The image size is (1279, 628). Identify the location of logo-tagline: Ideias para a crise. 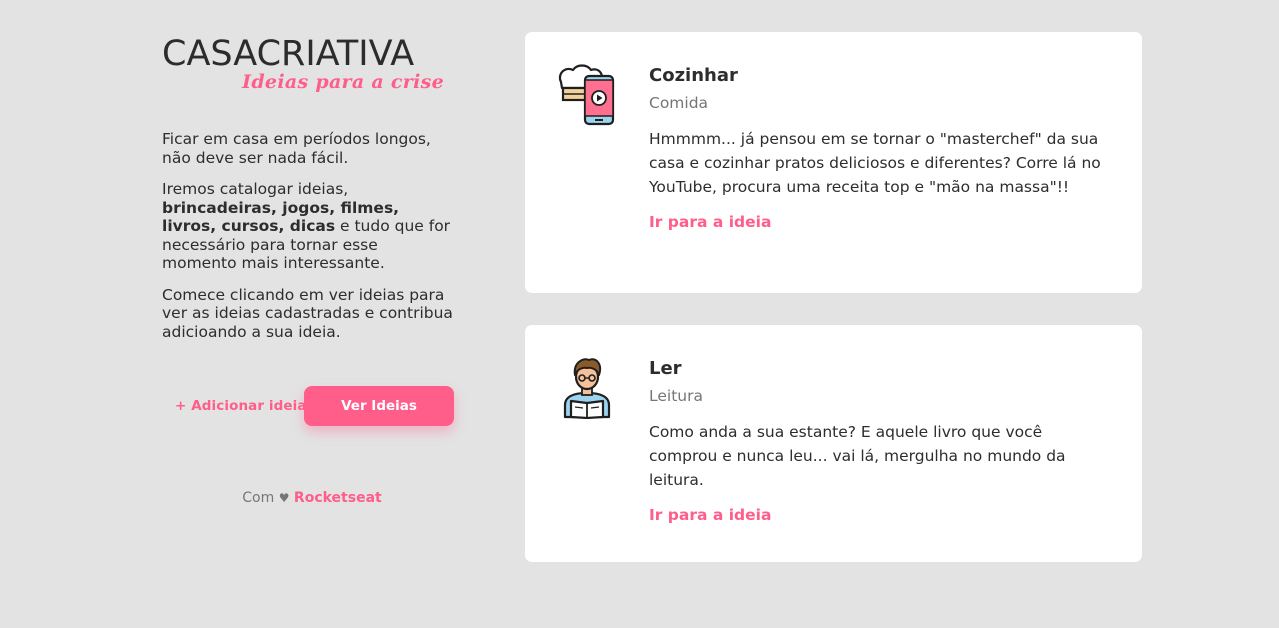
(343, 82).